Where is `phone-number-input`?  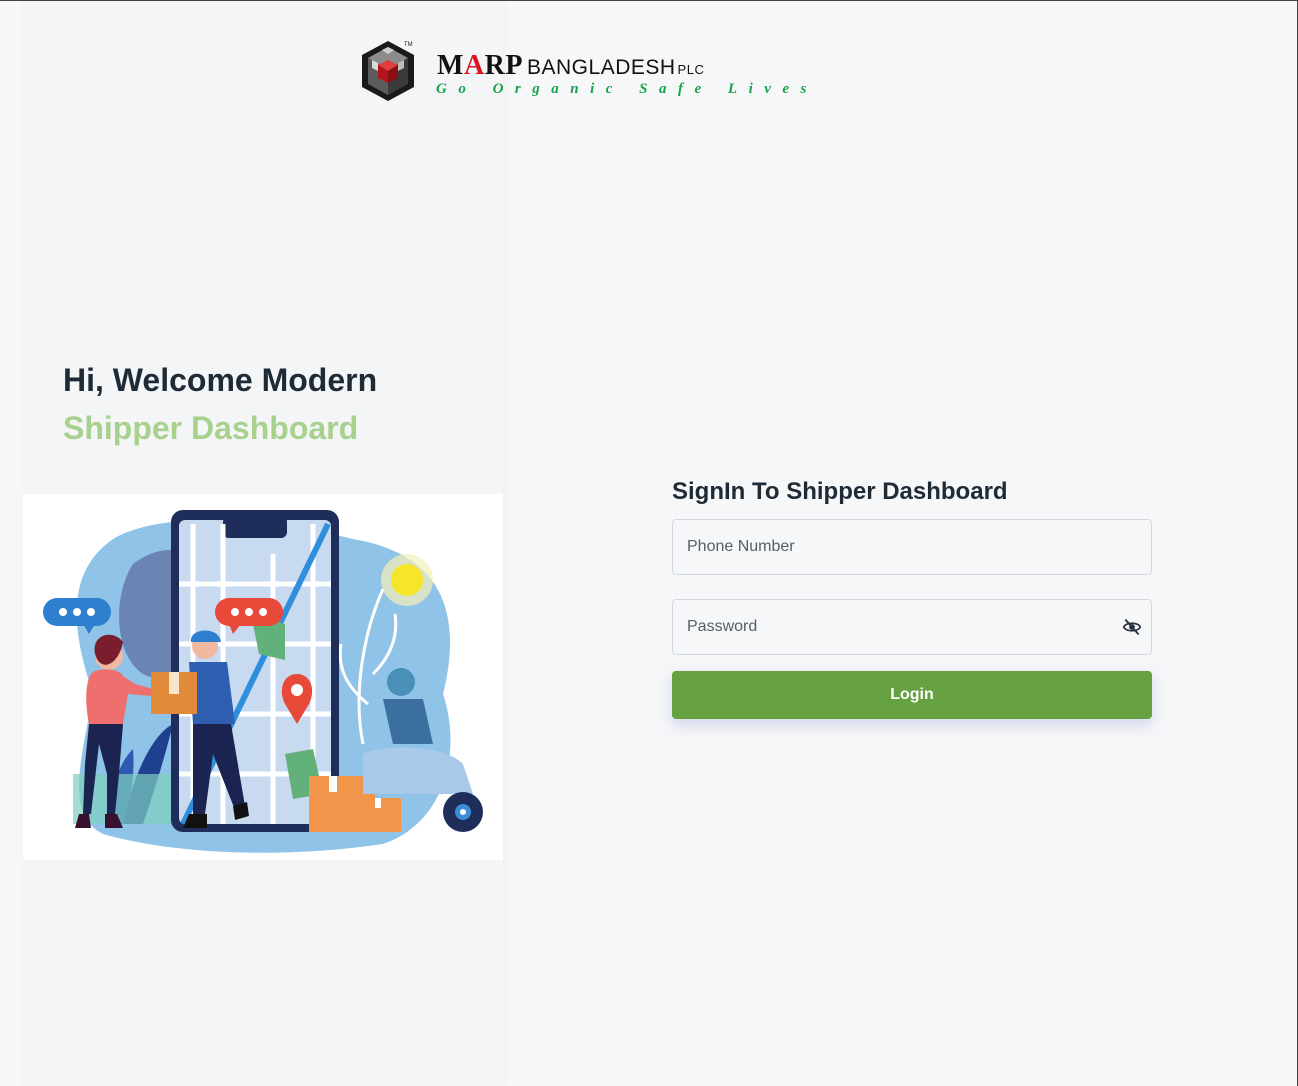 phone-number-input is located at coordinates (912, 547).